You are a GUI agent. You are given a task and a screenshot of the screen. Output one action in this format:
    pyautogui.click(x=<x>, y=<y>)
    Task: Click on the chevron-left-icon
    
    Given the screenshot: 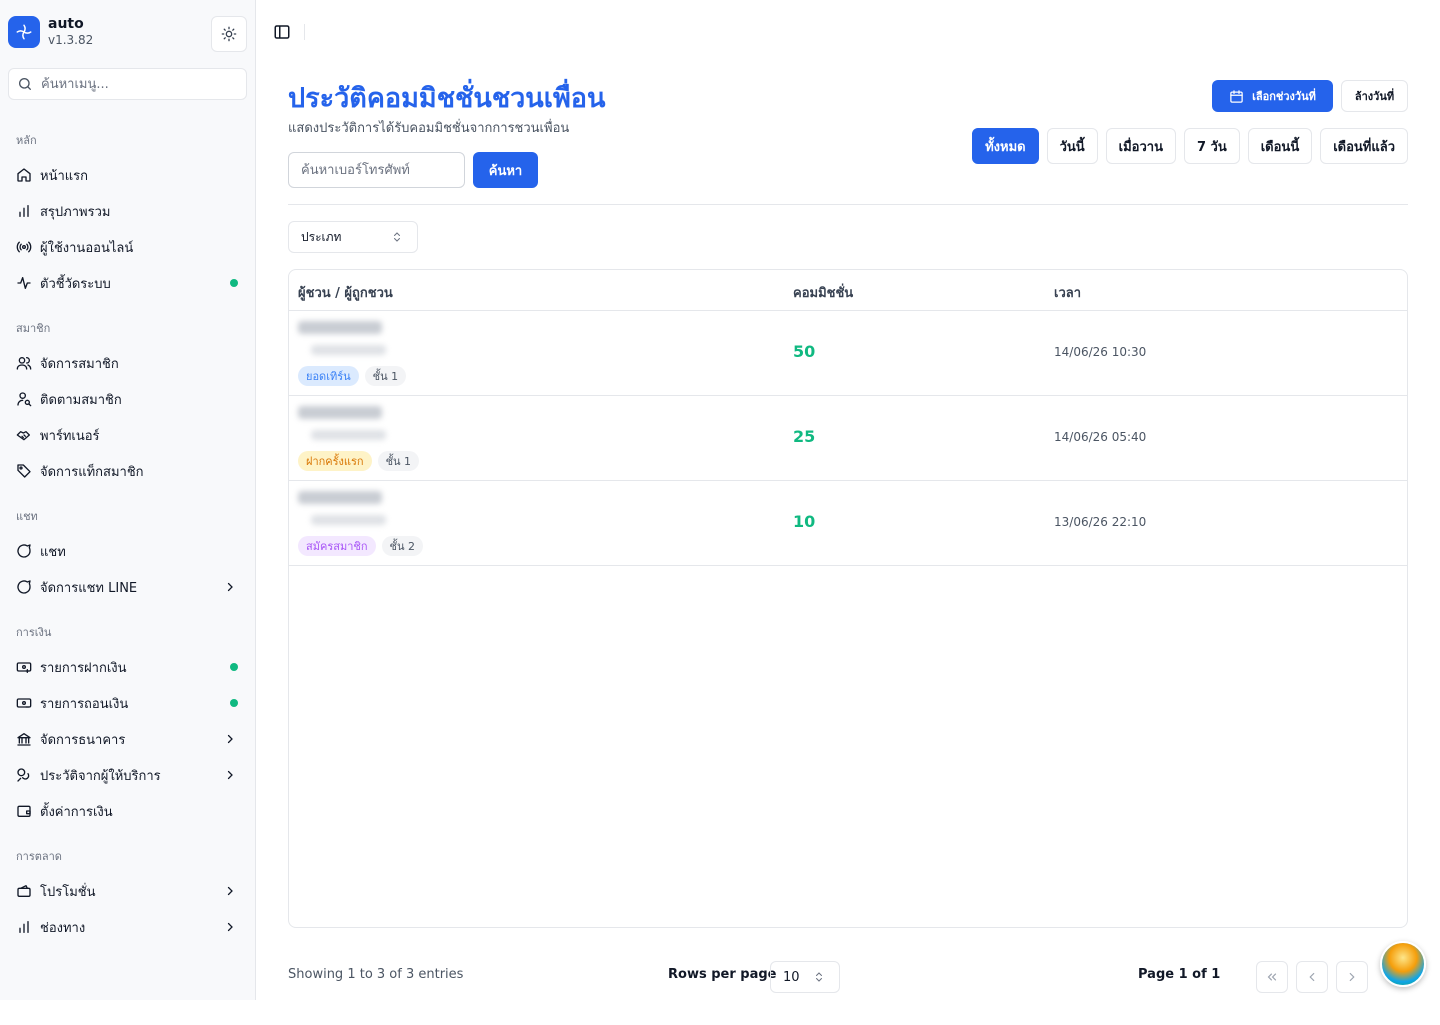 What is the action you would take?
    pyautogui.click(x=1312, y=977)
    